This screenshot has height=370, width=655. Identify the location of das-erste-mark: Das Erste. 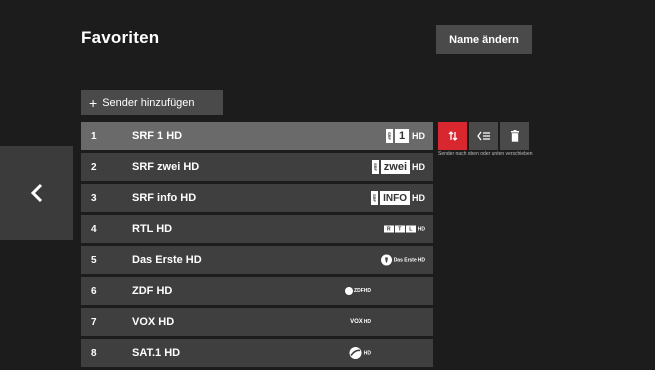
(405, 260).